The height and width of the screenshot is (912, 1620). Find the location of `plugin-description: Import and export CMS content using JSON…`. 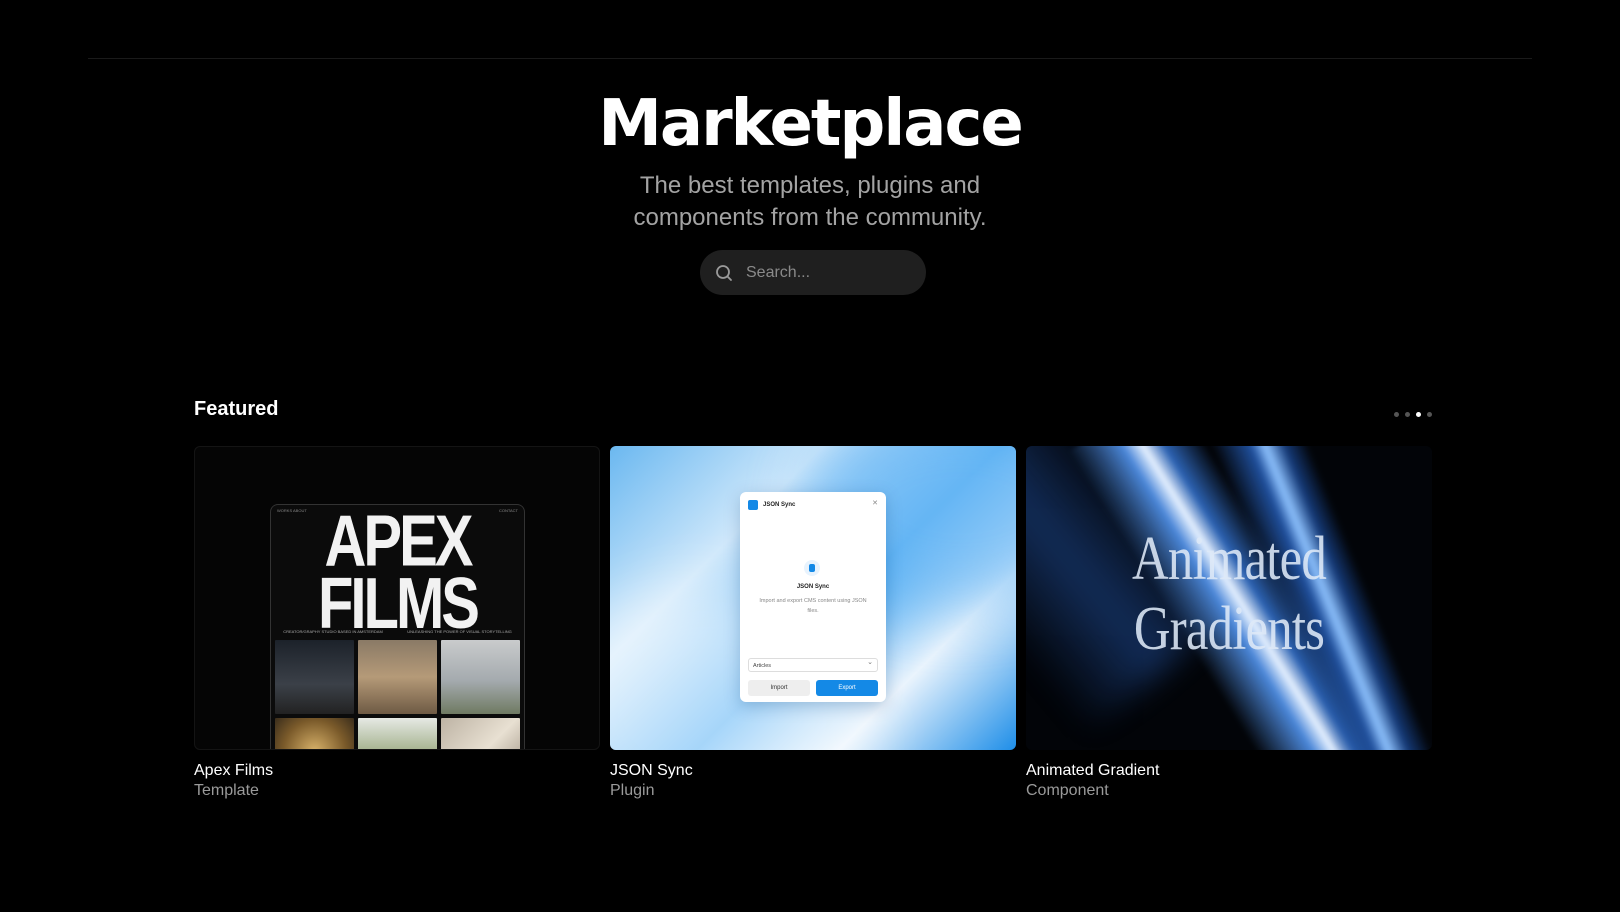

plugin-description: Import and export CMS content using JSON… is located at coordinates (813, 606).